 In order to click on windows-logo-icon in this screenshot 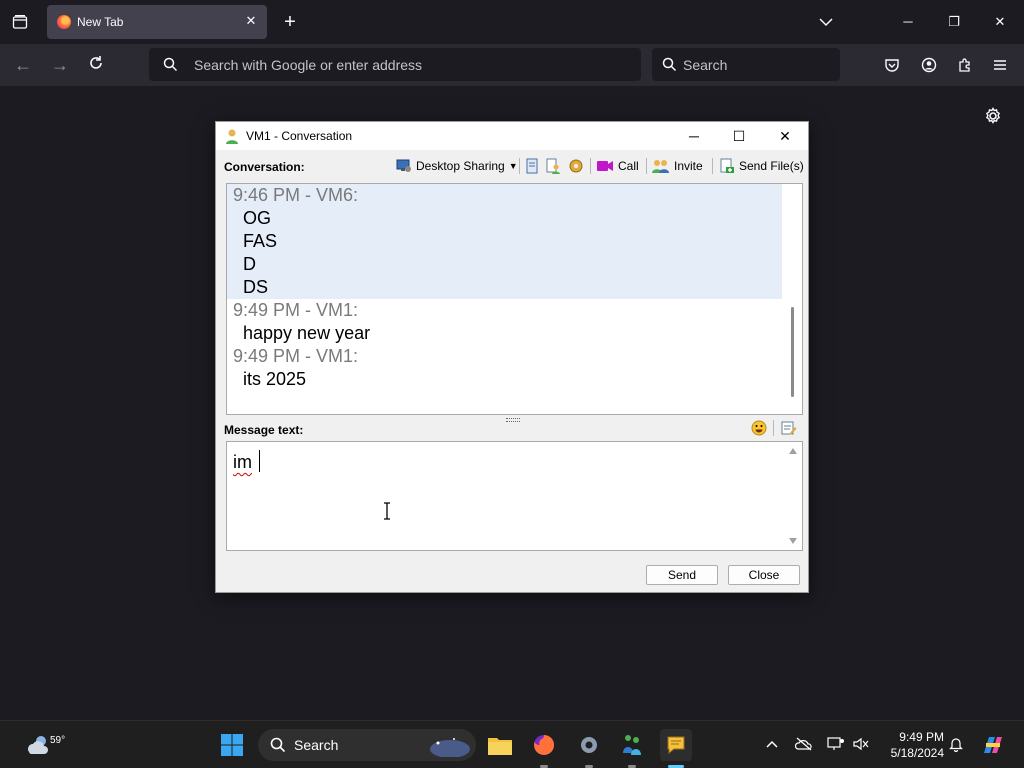, I will do `click(232, 745)`.